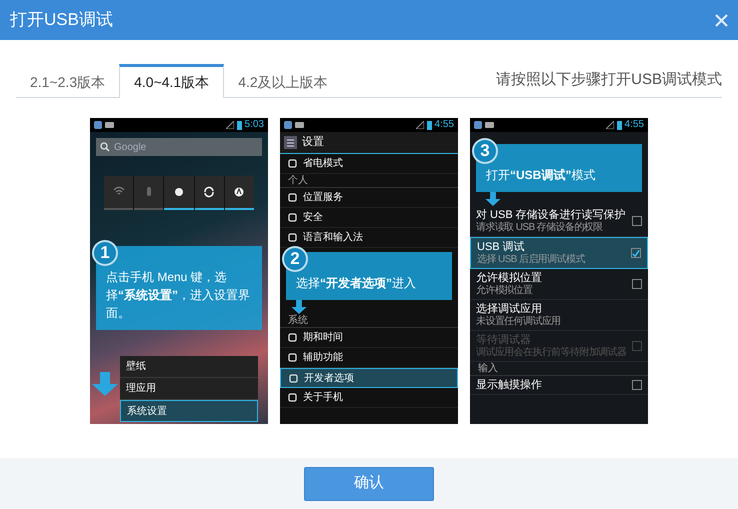 This screenshot has width=738, height=509. I want to click on screen-title: 设置, so click(313, 142).